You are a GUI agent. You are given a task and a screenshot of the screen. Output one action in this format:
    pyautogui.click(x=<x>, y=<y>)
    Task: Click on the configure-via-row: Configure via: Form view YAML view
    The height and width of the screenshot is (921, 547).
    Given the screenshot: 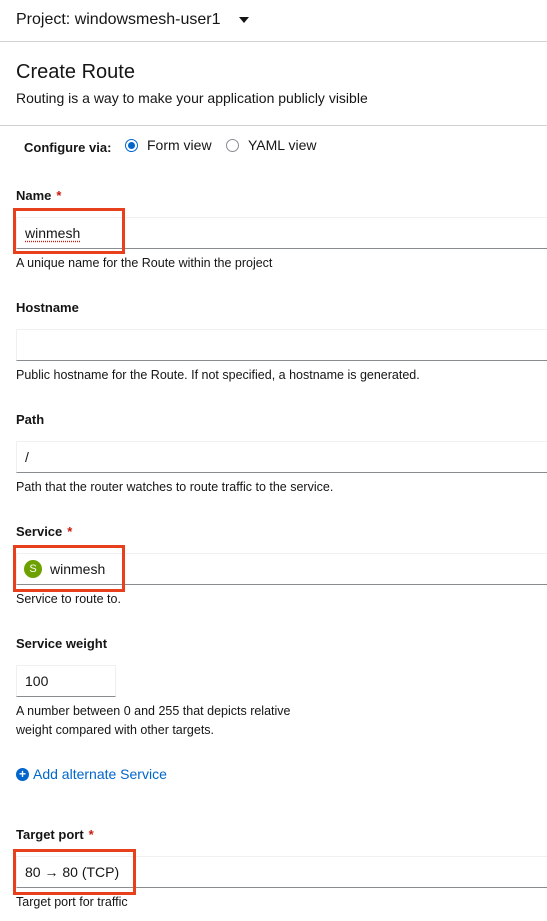 What is the action you would take?
    pyautogui.click(x=273, y=146)
    